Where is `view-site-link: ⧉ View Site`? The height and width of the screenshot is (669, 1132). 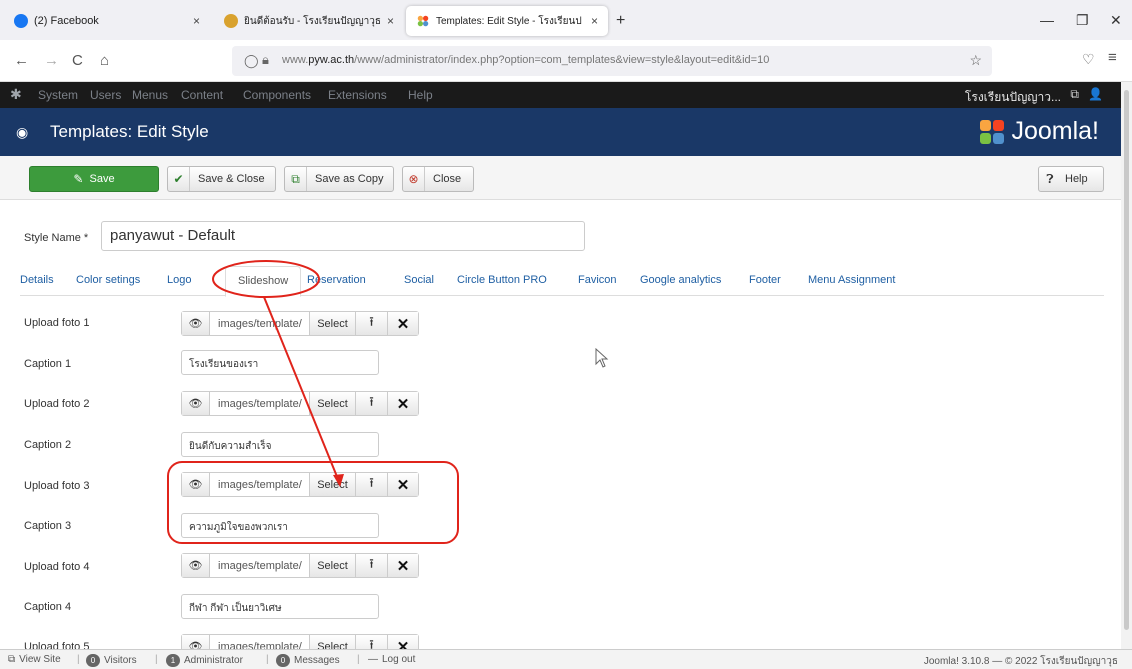 view-site-link: ⧉ View Site is located at coordinates (34, 659).